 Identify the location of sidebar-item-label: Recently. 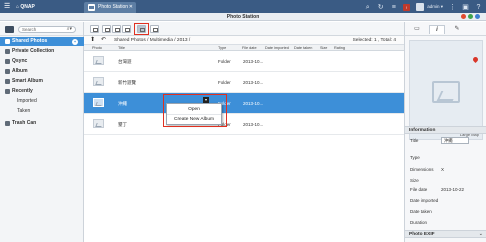
(22, 91).